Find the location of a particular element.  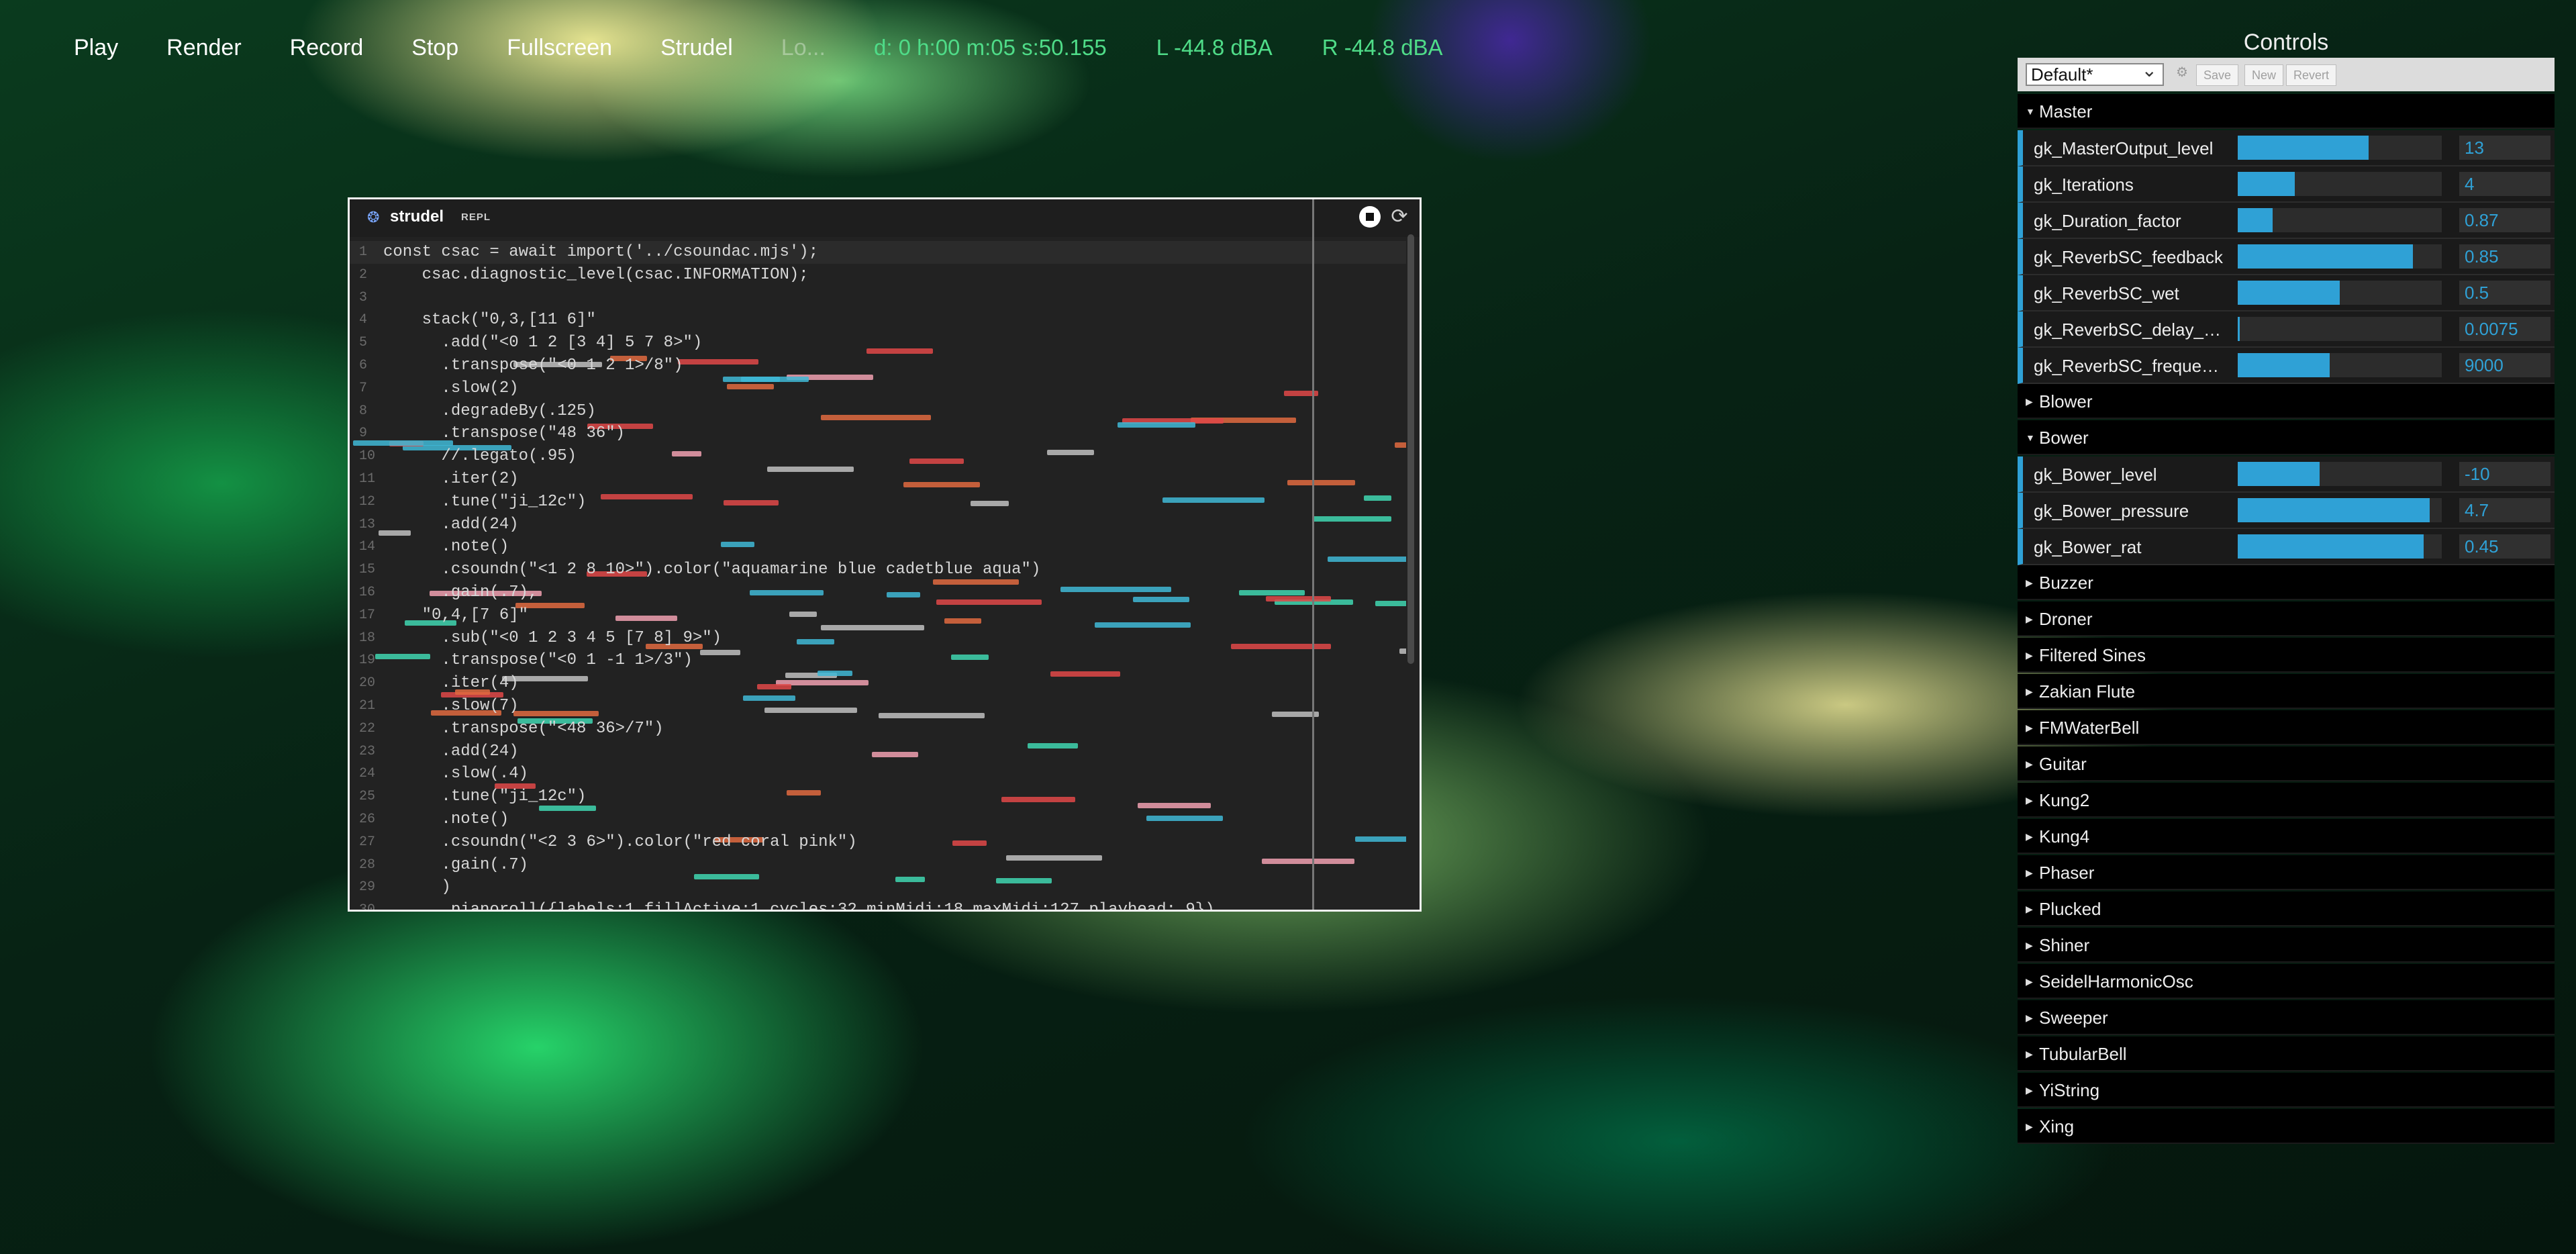

code-line: 8 .degradeBy(.125) is located at coordinates (878, 411).